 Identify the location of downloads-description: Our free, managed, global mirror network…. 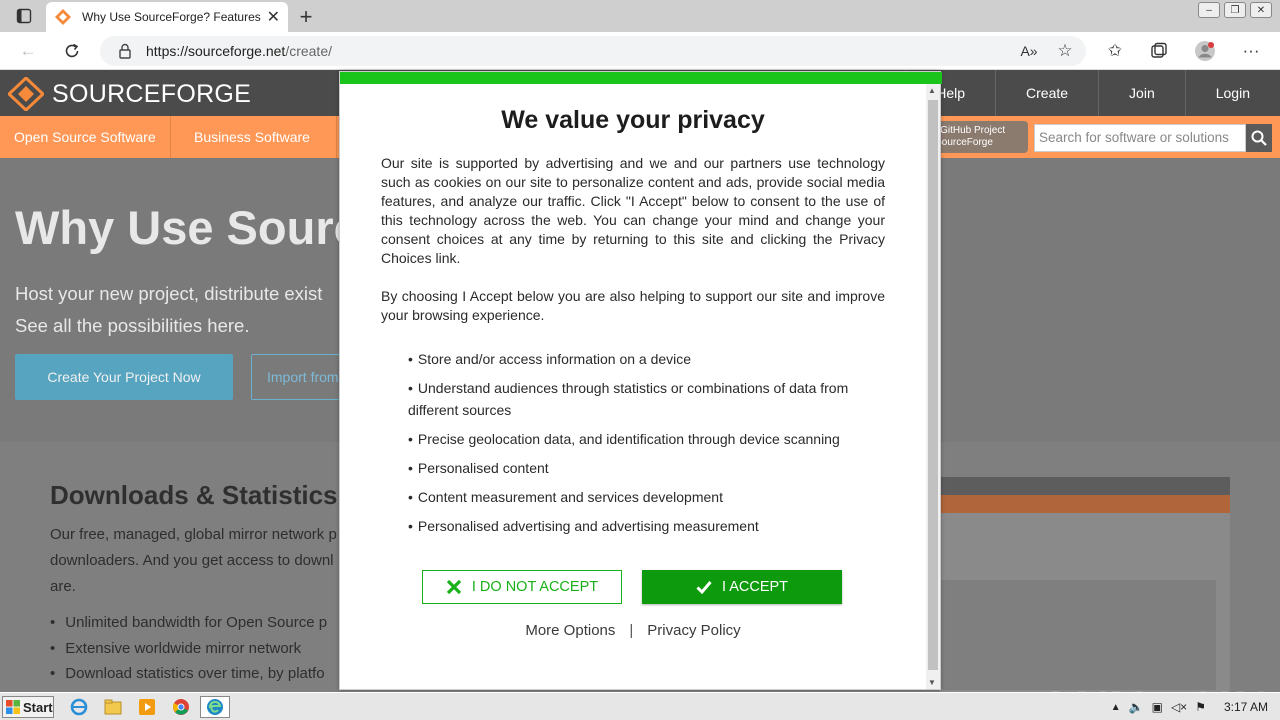
(193, 560).